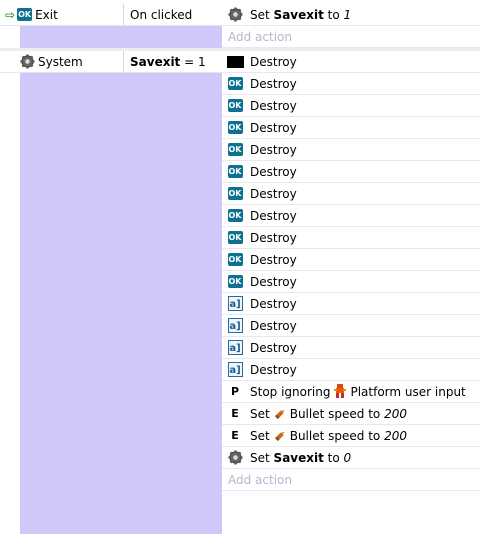 This screenshot has width=480, height=534. What do you see at coordinates (10, 14) in the screenshot?
I see `trigger-arrow-icon: ⇨` at bounding box center [10, 14].